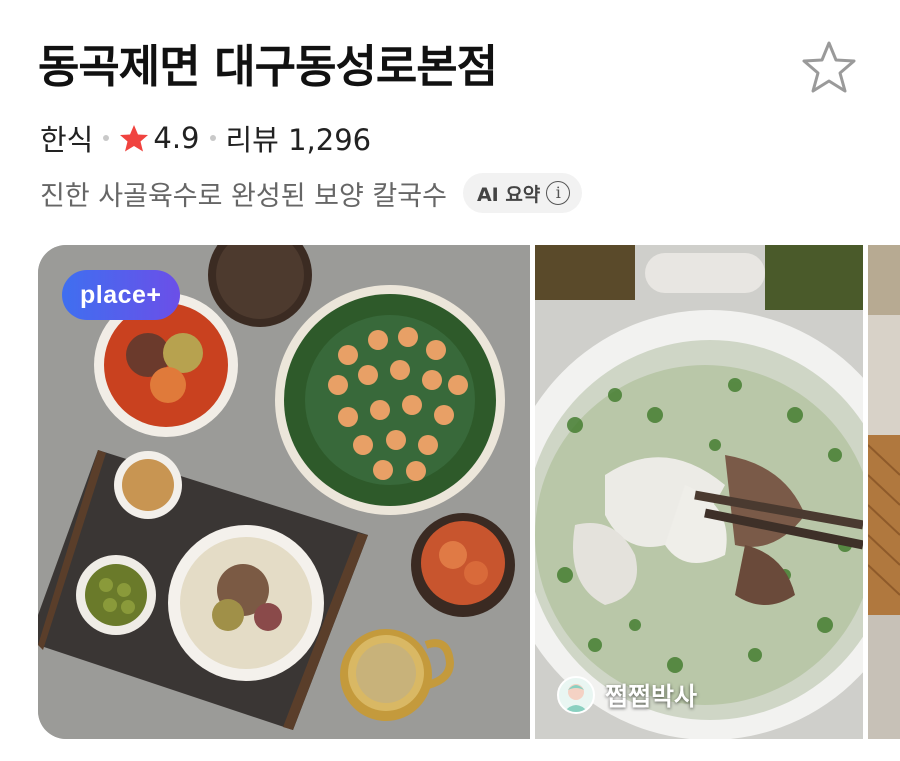 This screenshot has height=761, width=900. Describe the element at coordinates (243, 196) in the screenshot. I see `place-description: 진한 사골육수로 완성된 보양 칼국수` at that location.